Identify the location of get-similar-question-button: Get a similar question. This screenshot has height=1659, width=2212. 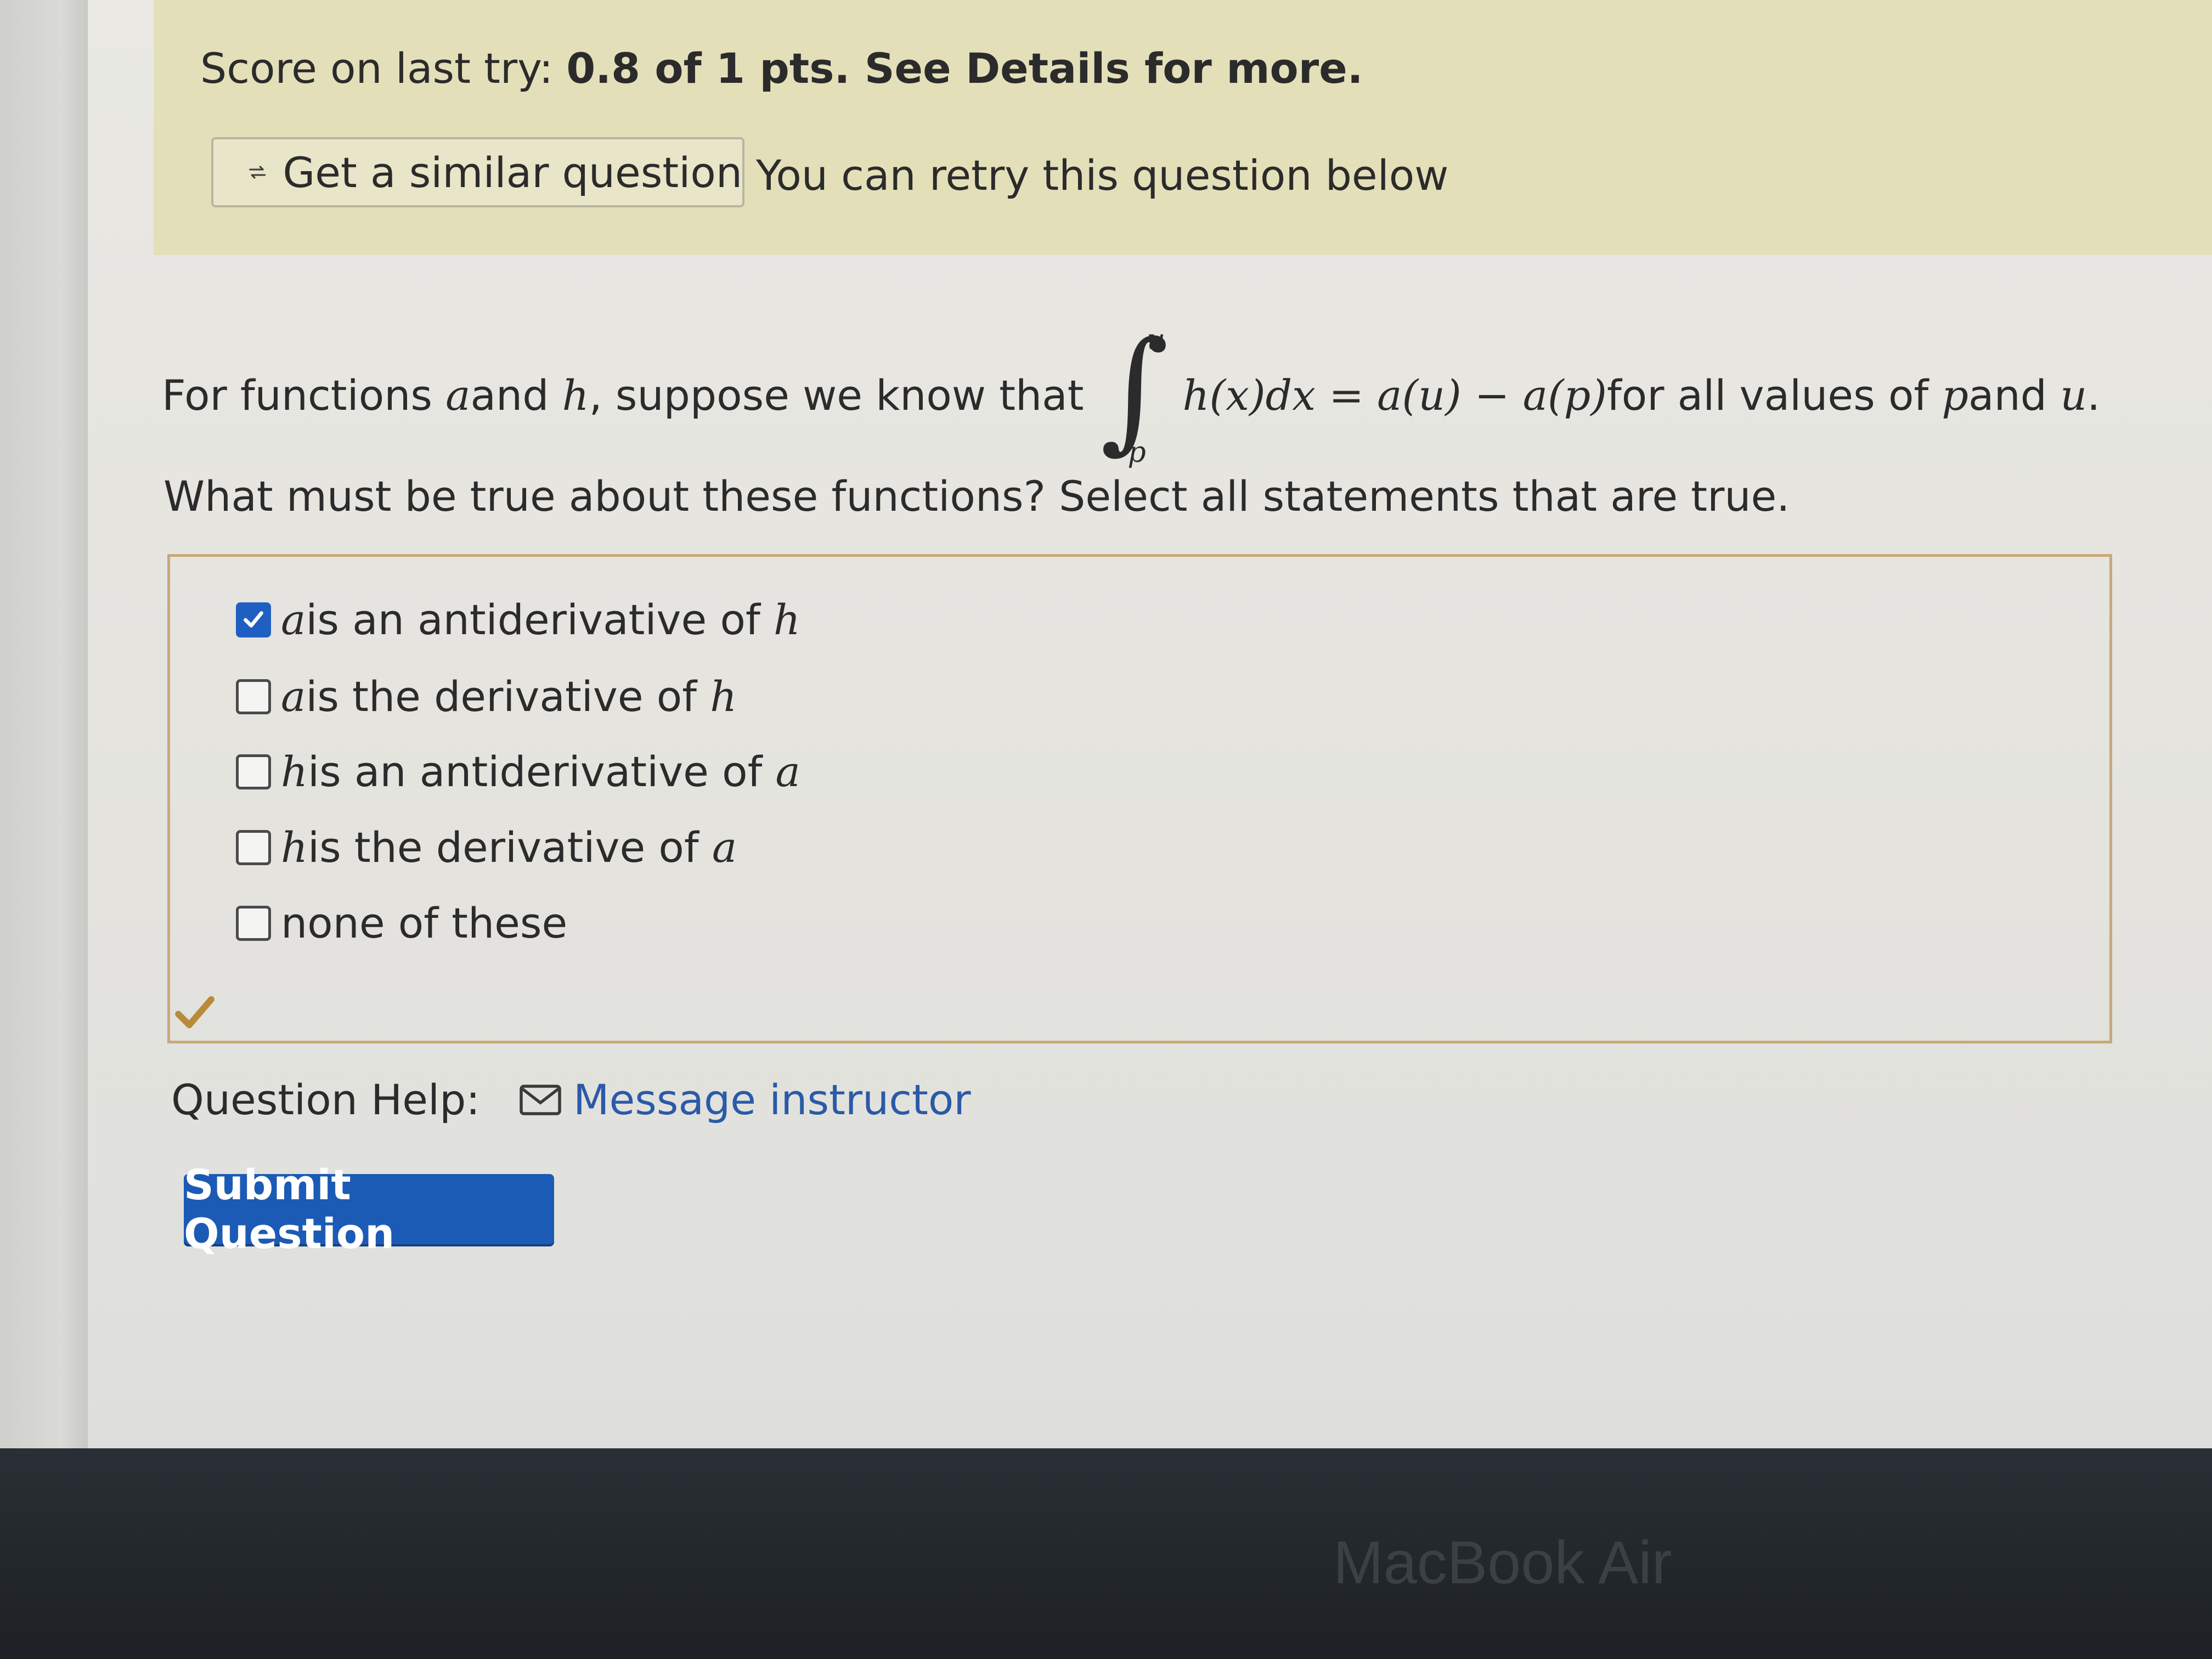
(478, 172).